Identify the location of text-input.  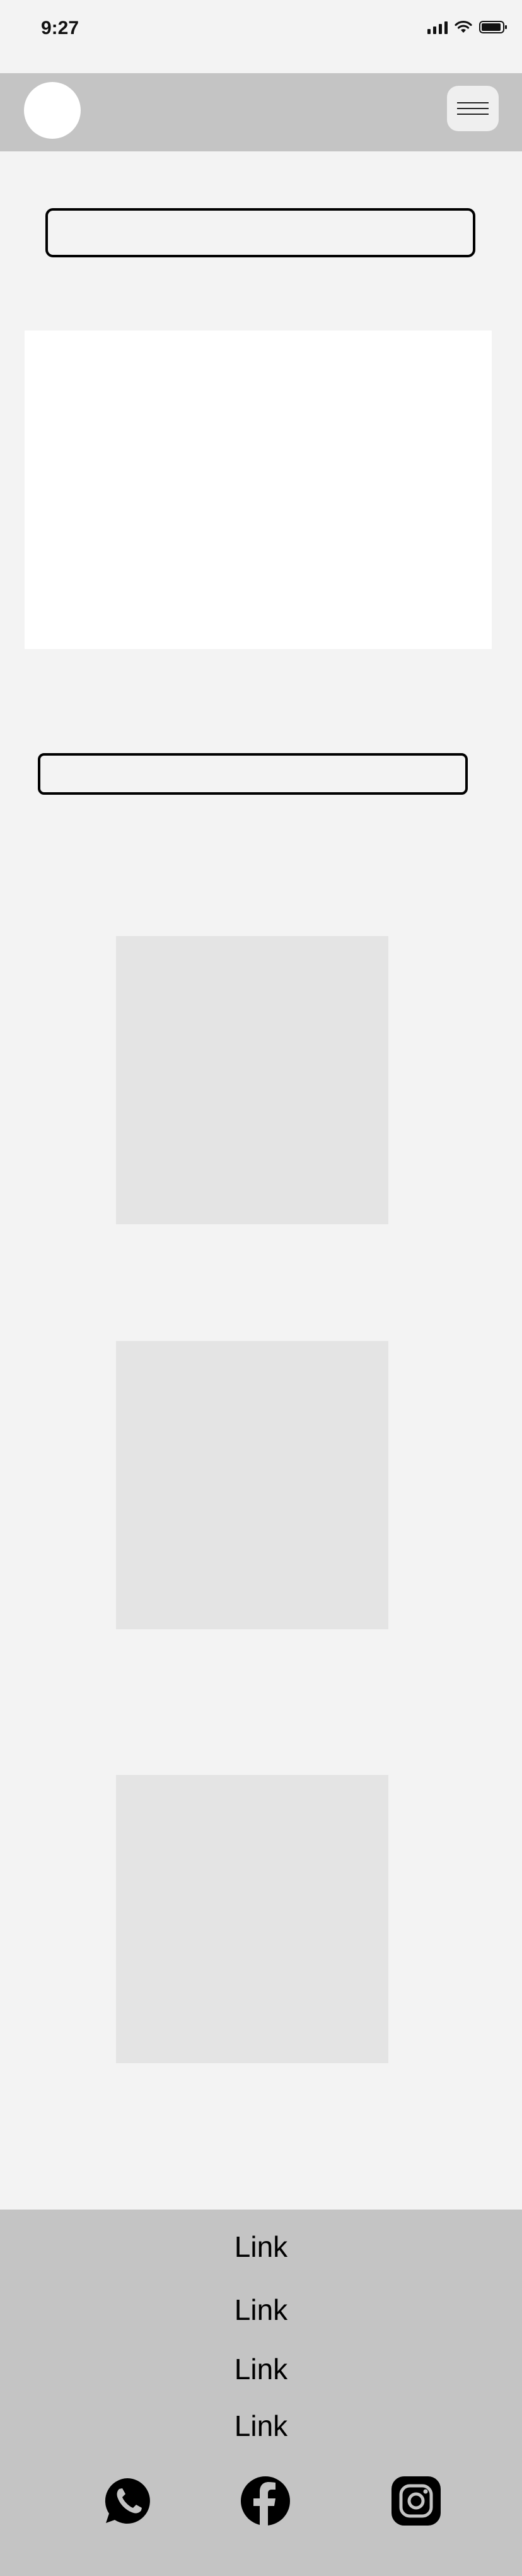
(253, 774).